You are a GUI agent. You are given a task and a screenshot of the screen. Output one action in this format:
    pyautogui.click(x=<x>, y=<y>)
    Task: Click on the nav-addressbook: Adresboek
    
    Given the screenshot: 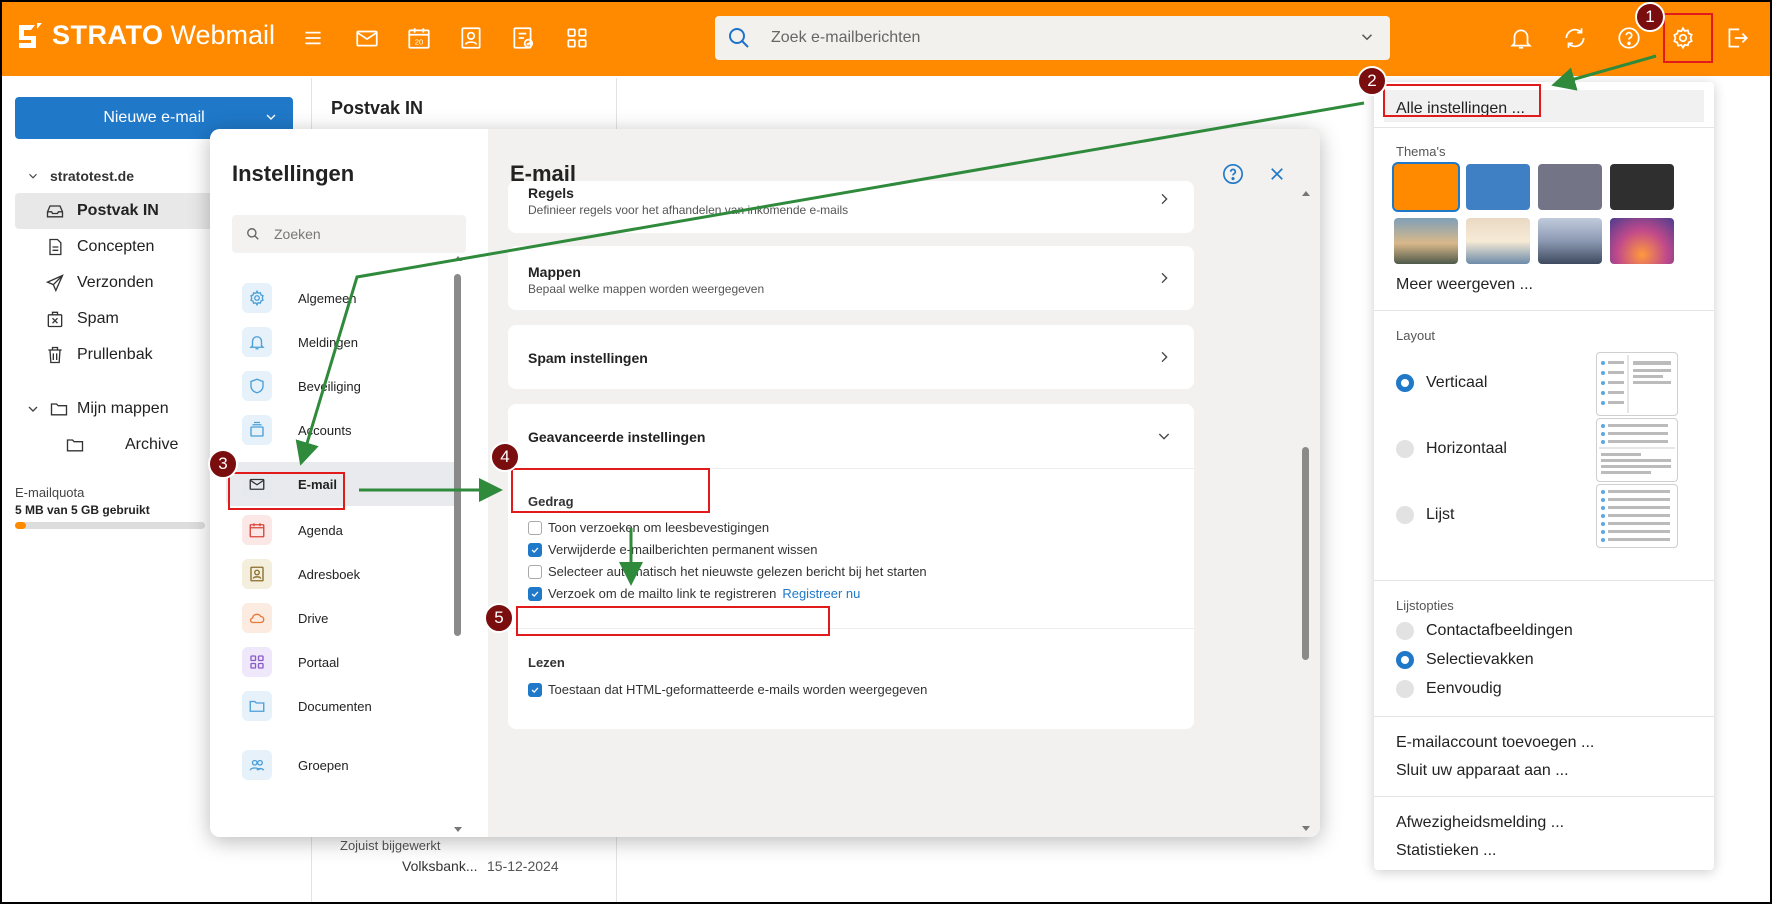 What is the action you would take?
    pyautogui.click(x=343, y=574)
    